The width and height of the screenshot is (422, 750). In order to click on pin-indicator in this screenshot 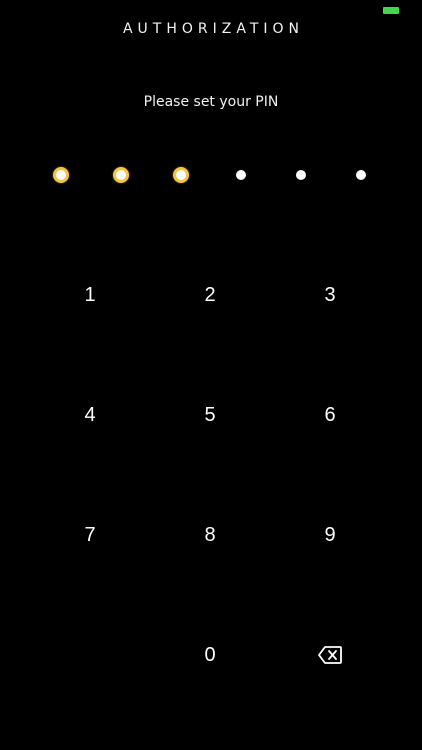, I will do `click(211, 175)`.